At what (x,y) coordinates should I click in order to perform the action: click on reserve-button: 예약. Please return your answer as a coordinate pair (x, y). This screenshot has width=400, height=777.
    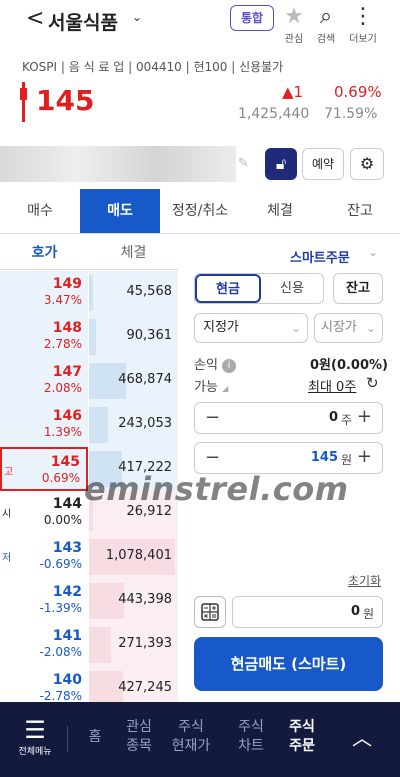
    Looking at the image, I should click on (323, 164).